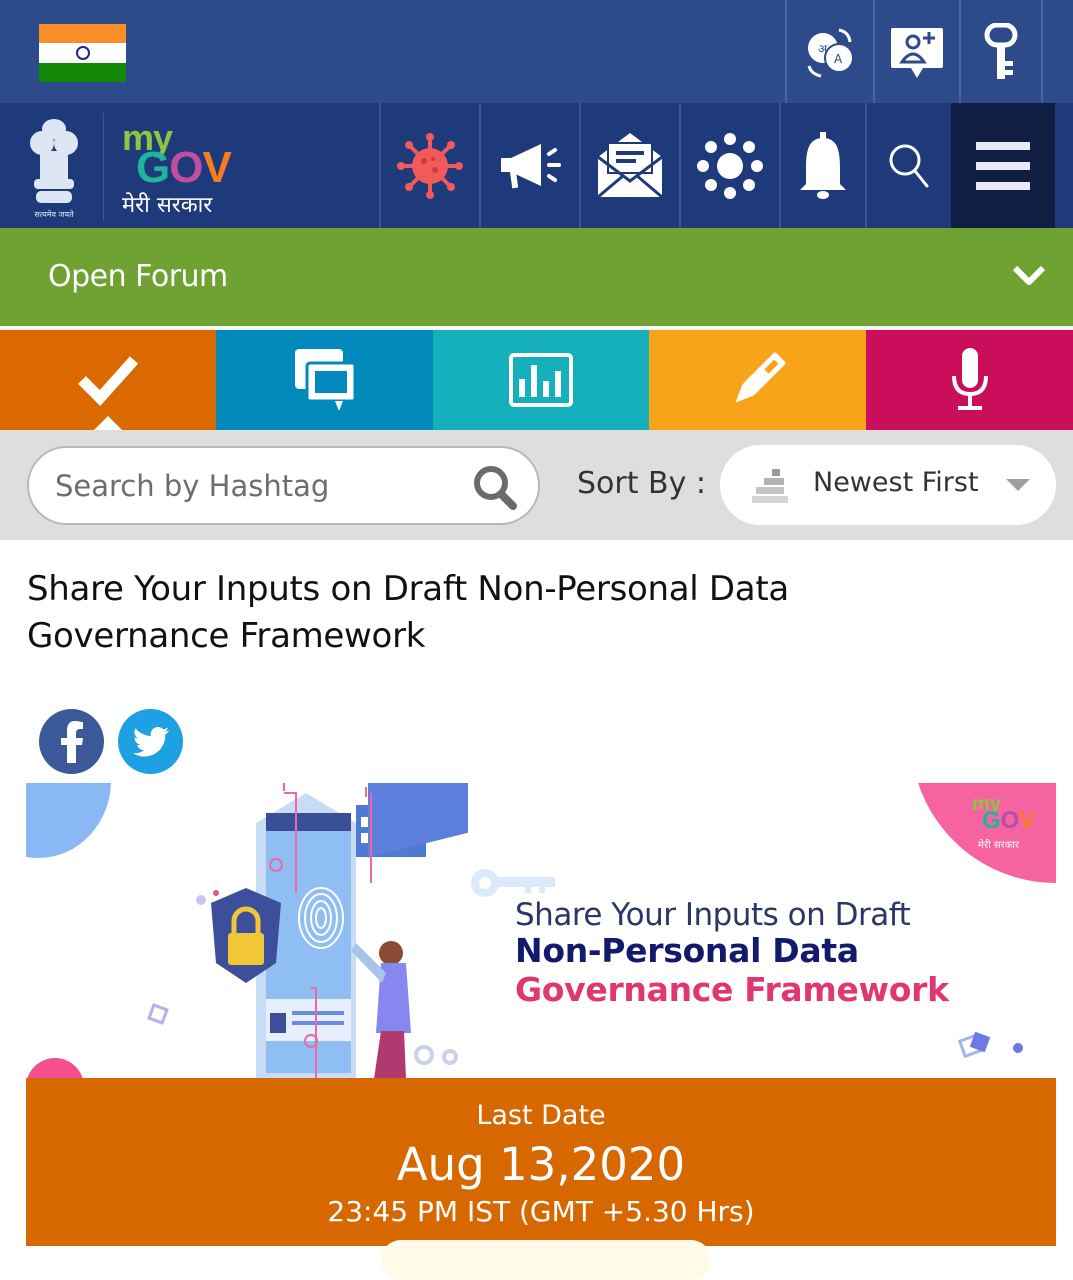 The image size is (1073, 1280). What do you see at coordinates (732, 989) in the screenshot?
I see `banner-line-3: Governance Framework` at bounding box center [732, 989].